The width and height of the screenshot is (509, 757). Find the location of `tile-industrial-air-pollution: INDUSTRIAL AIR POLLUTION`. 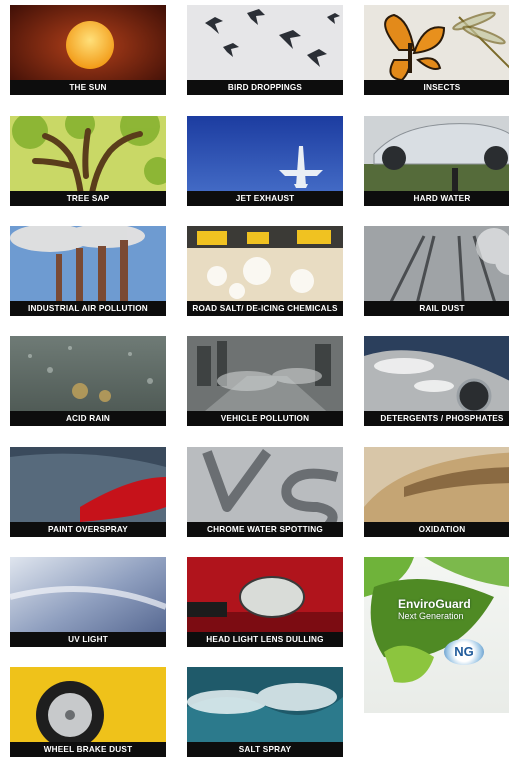

tile-industrial-air-pollution: INDUSTRIAL AIR POLLUTION is located at coordinates (88, 271).